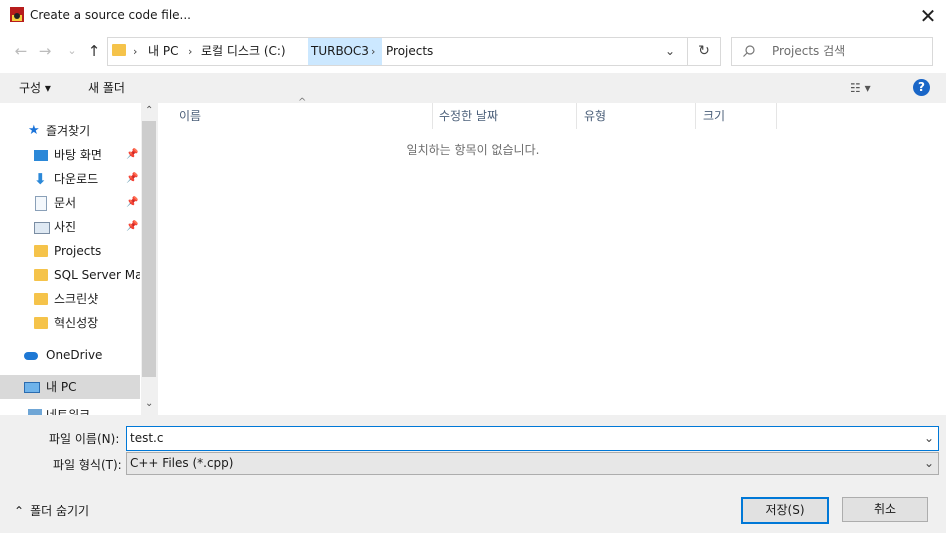 This screenshot has width=946, height=533. I want to click on address-dropdown-button: ⌄, so click(670, 51).